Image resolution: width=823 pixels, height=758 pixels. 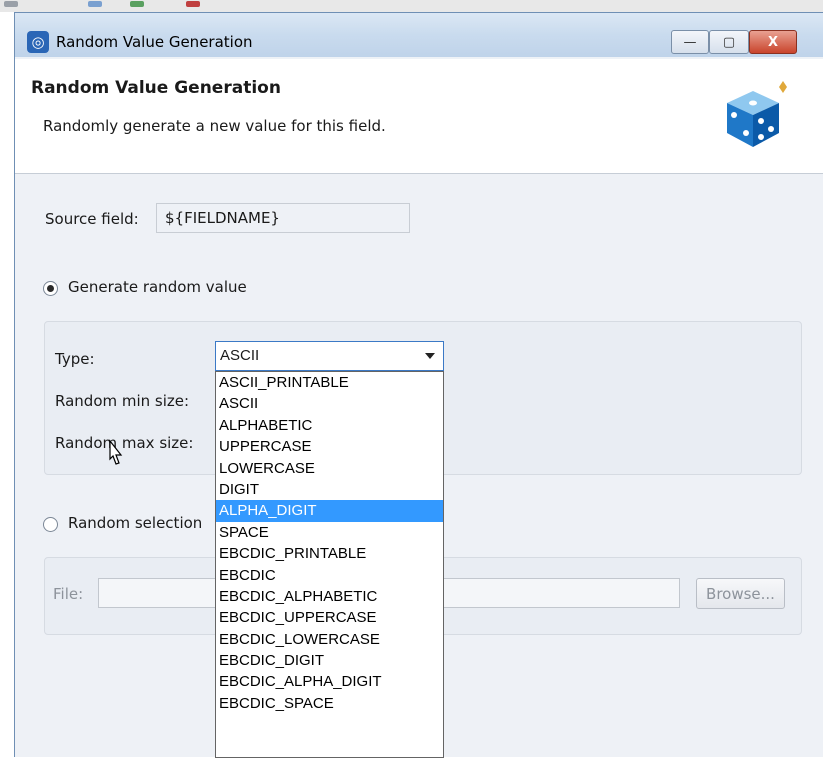 I want to click on background-strip, so click(x=411, y=6).